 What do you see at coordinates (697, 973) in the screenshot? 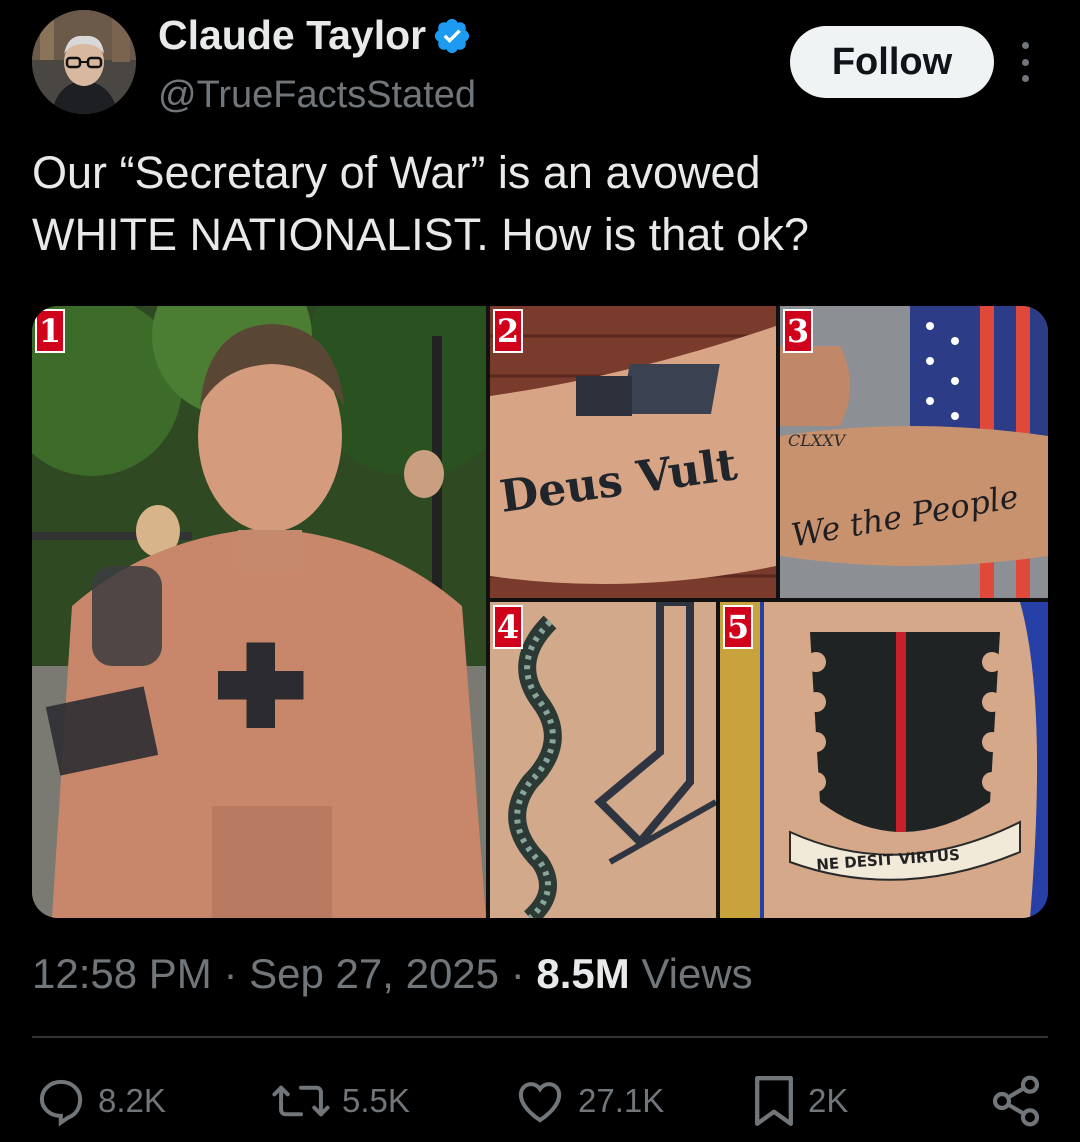
I see `views-label: Views` at bounding box center [697, 973].